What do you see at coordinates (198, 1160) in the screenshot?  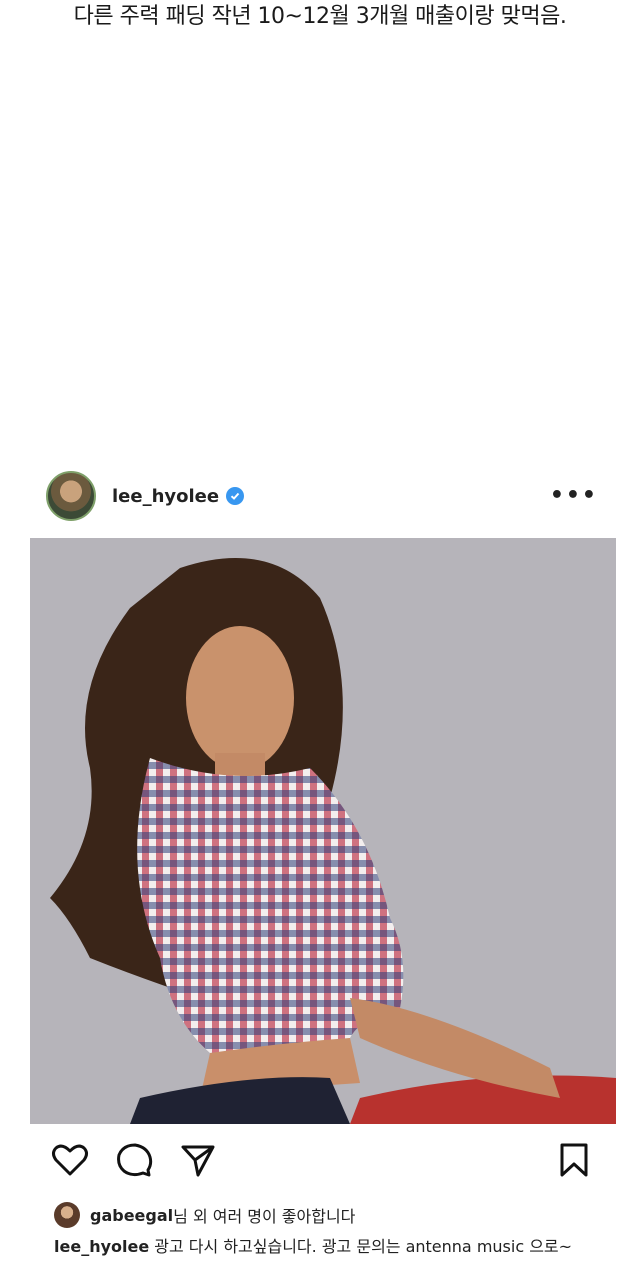 I see `paper-plane-icon` at bounding box center [198, 1160].